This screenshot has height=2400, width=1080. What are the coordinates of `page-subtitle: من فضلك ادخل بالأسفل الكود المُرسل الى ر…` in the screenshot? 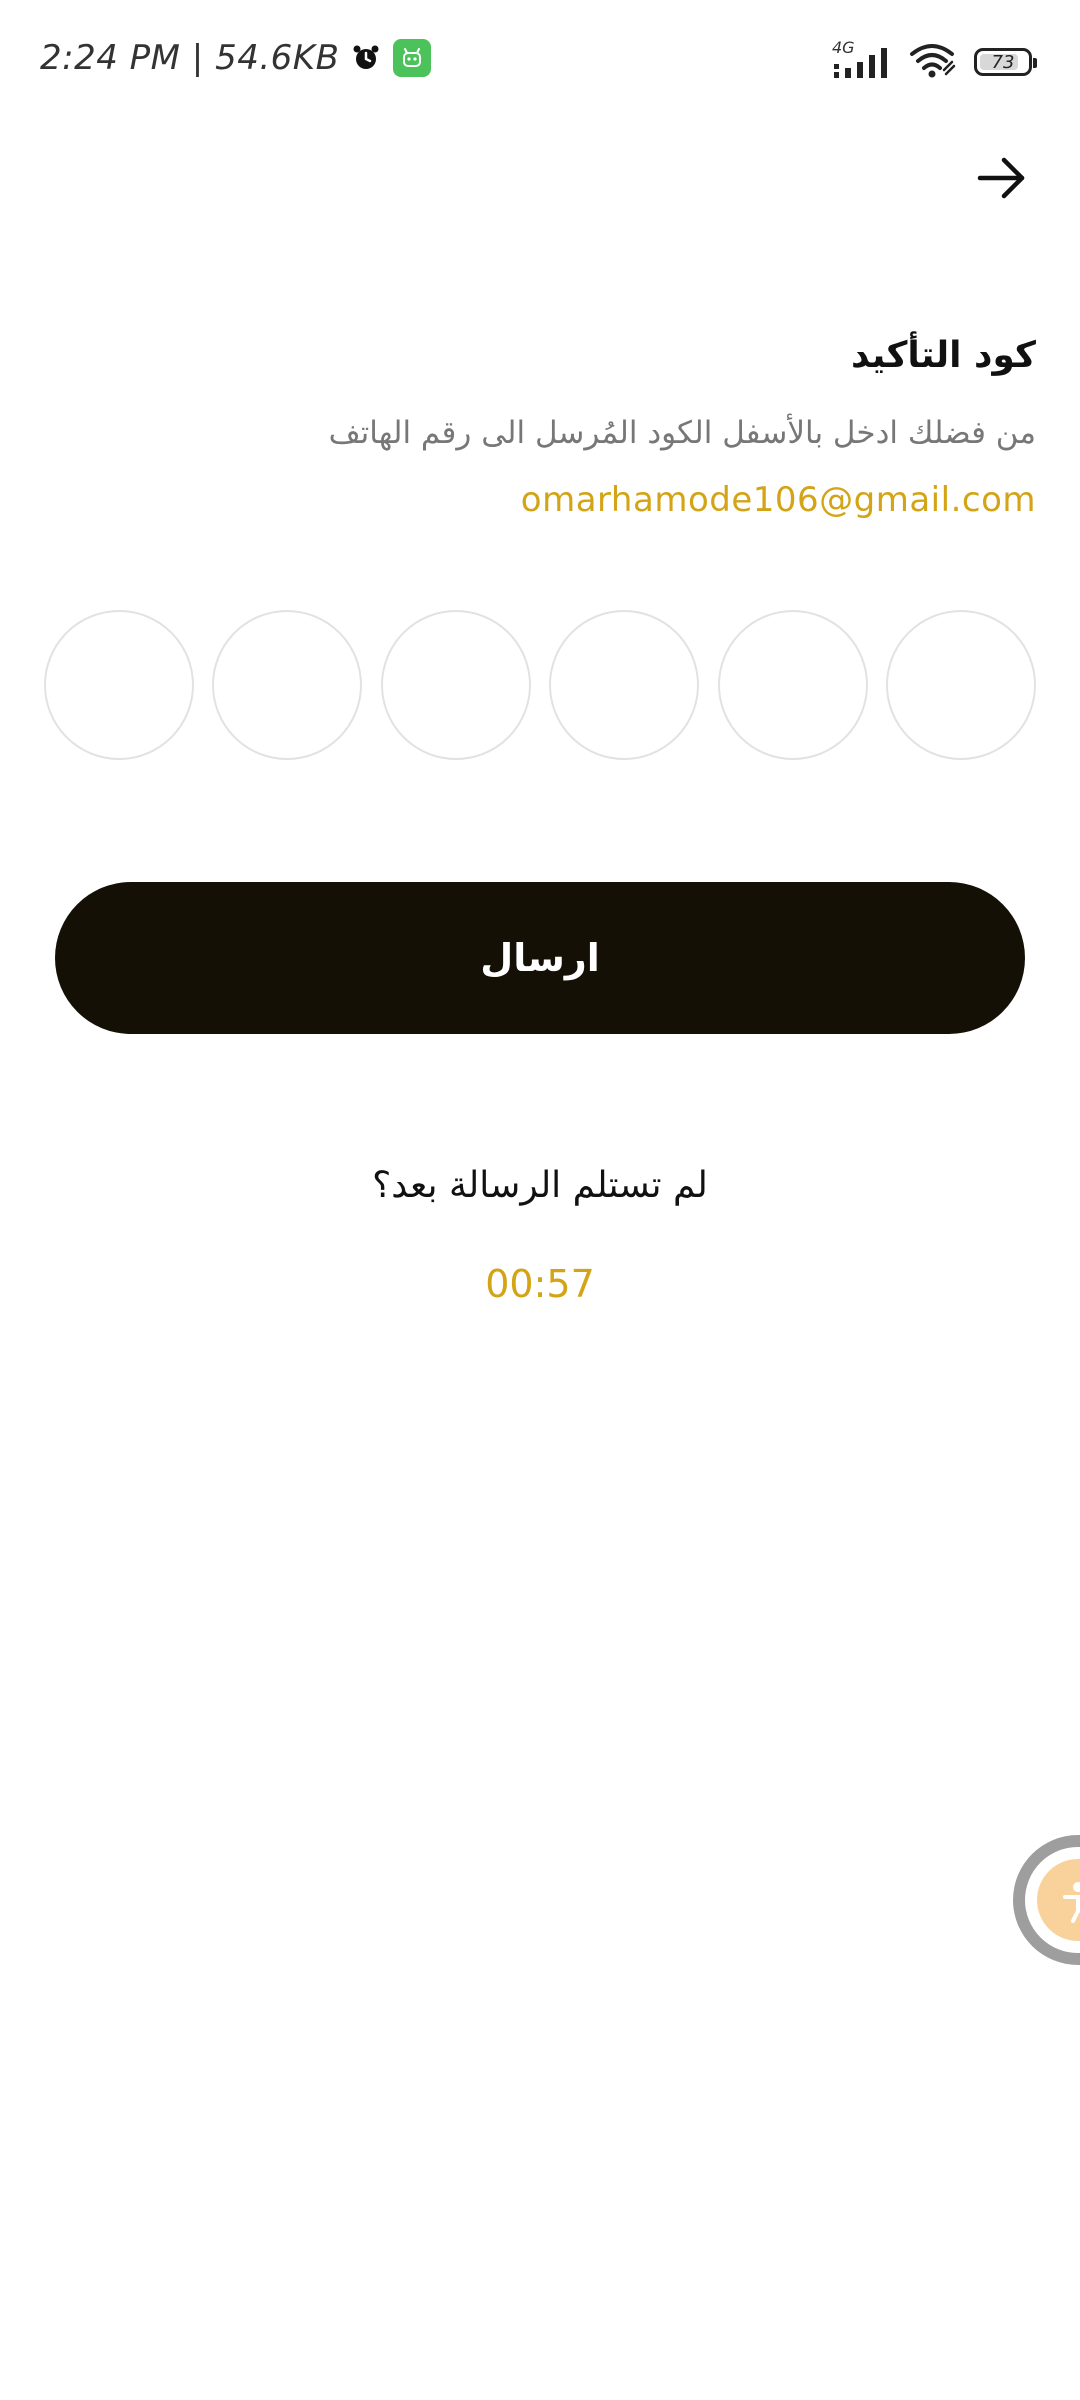 It's located at (682, 433).